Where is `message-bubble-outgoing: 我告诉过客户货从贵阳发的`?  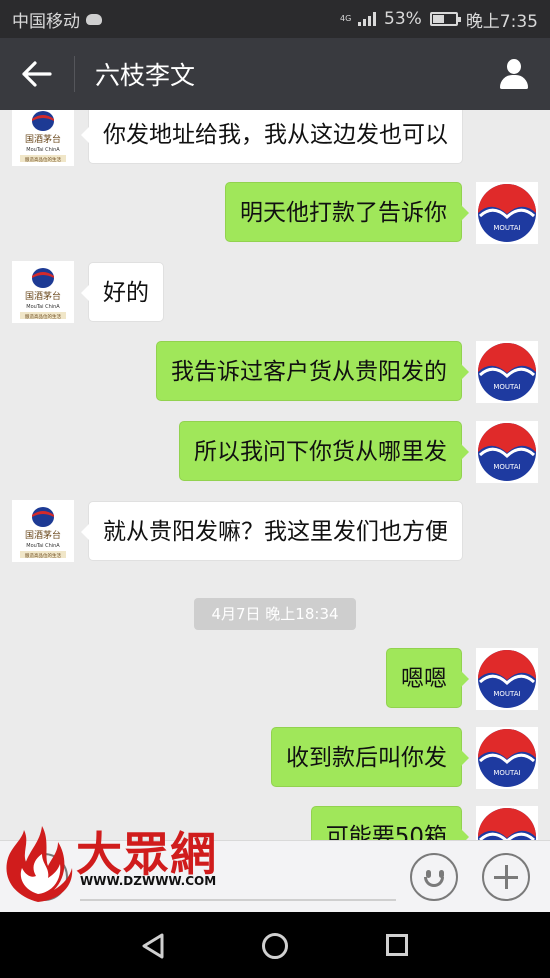 message-bubble-outgoing: 我告诉过客户货从贵阳发的 is located at coordinates (312, 371).